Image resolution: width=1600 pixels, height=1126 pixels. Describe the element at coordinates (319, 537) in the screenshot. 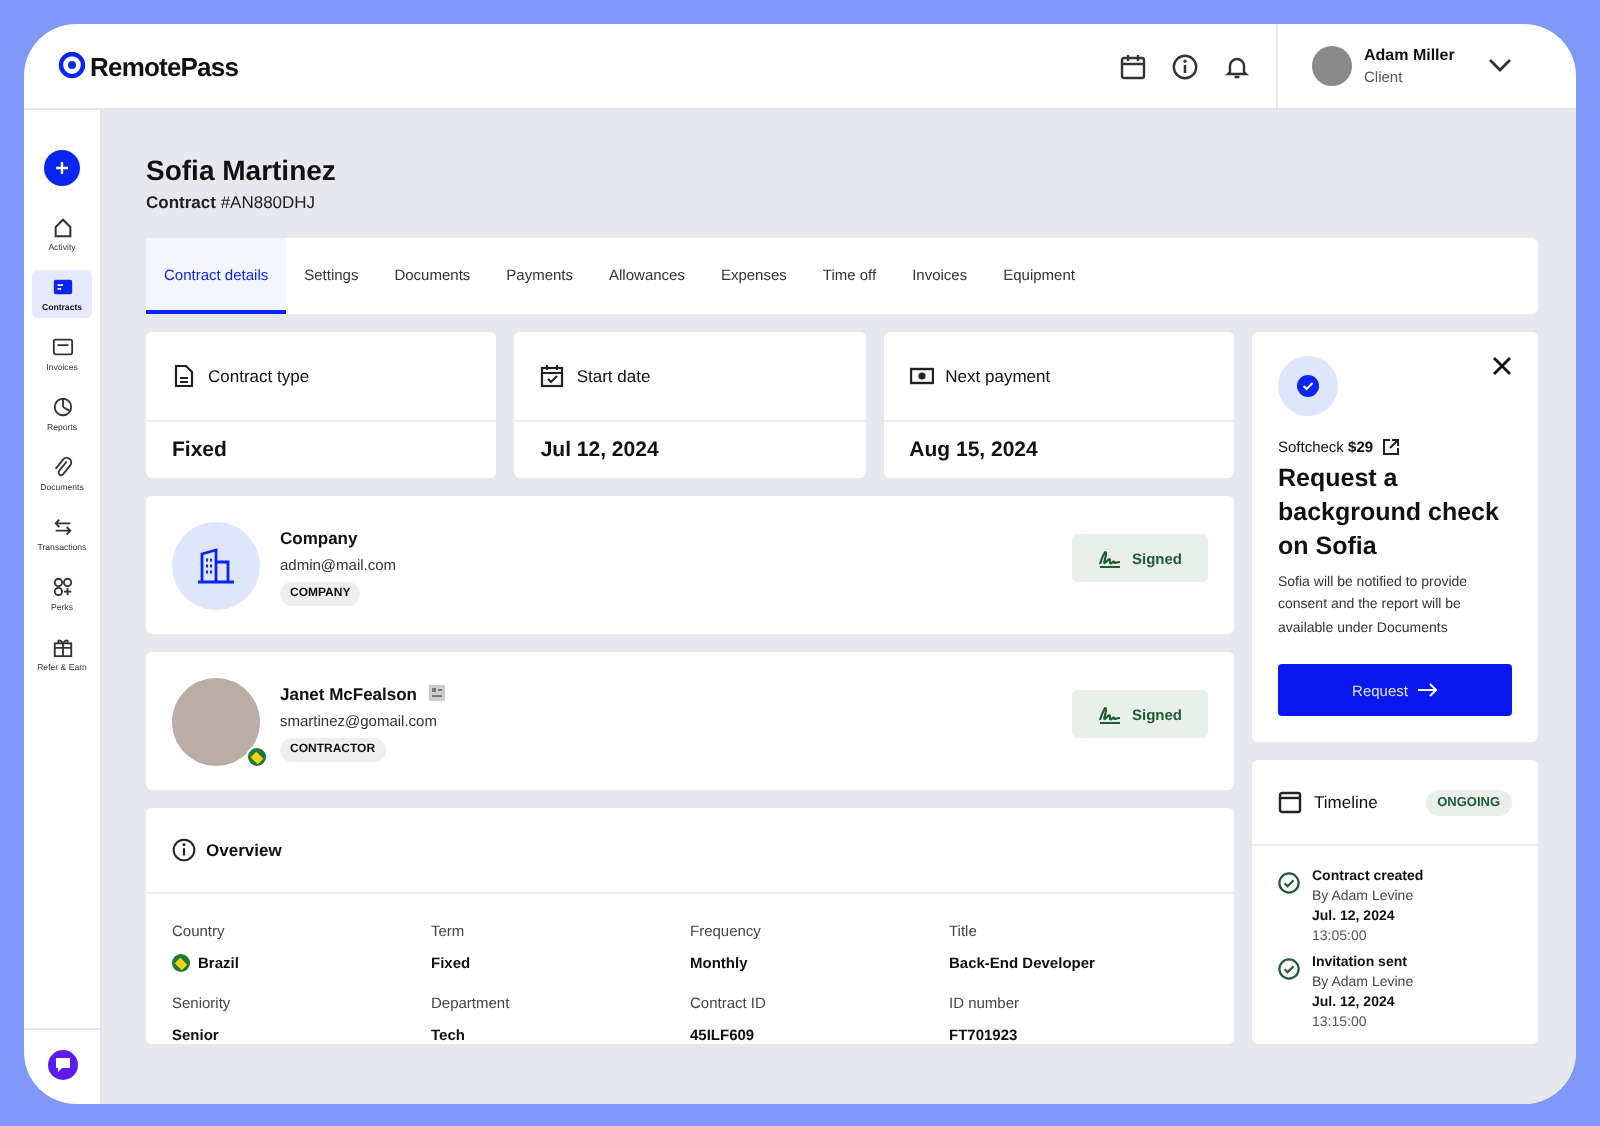

I see `party-name: Company` at that location.